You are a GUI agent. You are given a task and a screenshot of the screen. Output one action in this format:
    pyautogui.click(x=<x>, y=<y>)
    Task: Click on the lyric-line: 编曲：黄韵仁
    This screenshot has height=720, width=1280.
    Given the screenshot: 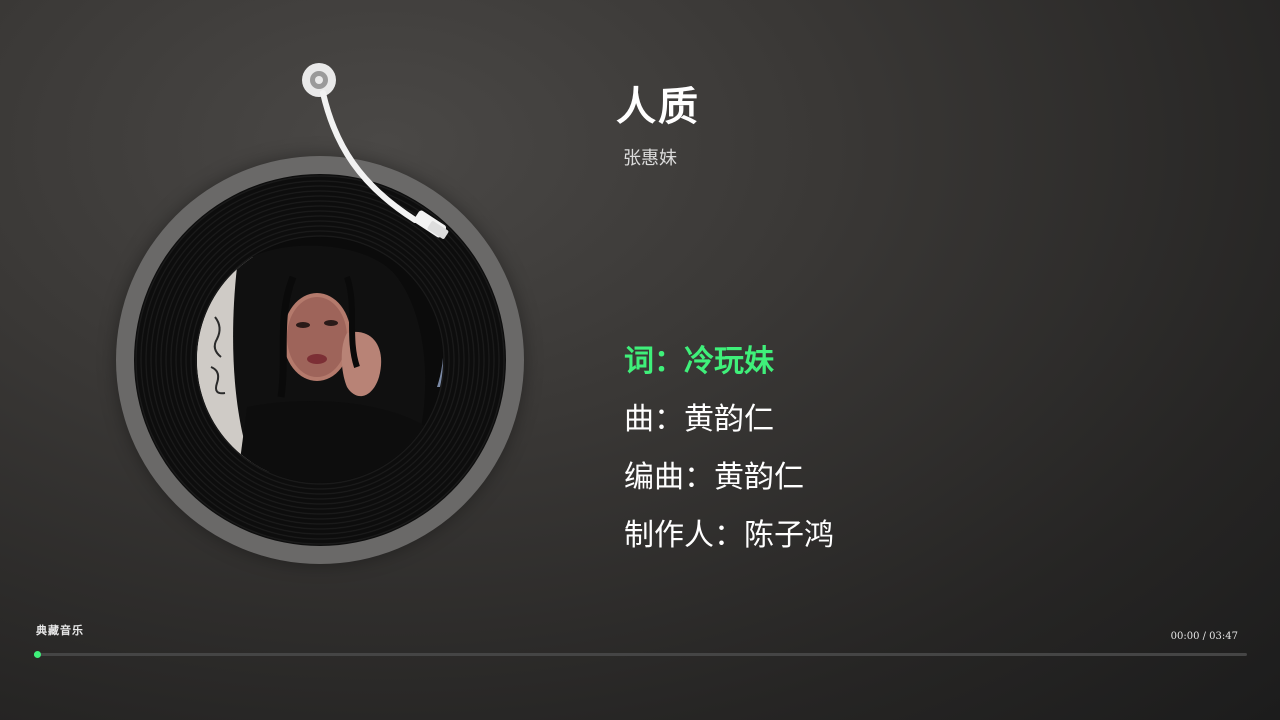 What is the action you would take?
    pyautogui.click(x=714, y=477)
    